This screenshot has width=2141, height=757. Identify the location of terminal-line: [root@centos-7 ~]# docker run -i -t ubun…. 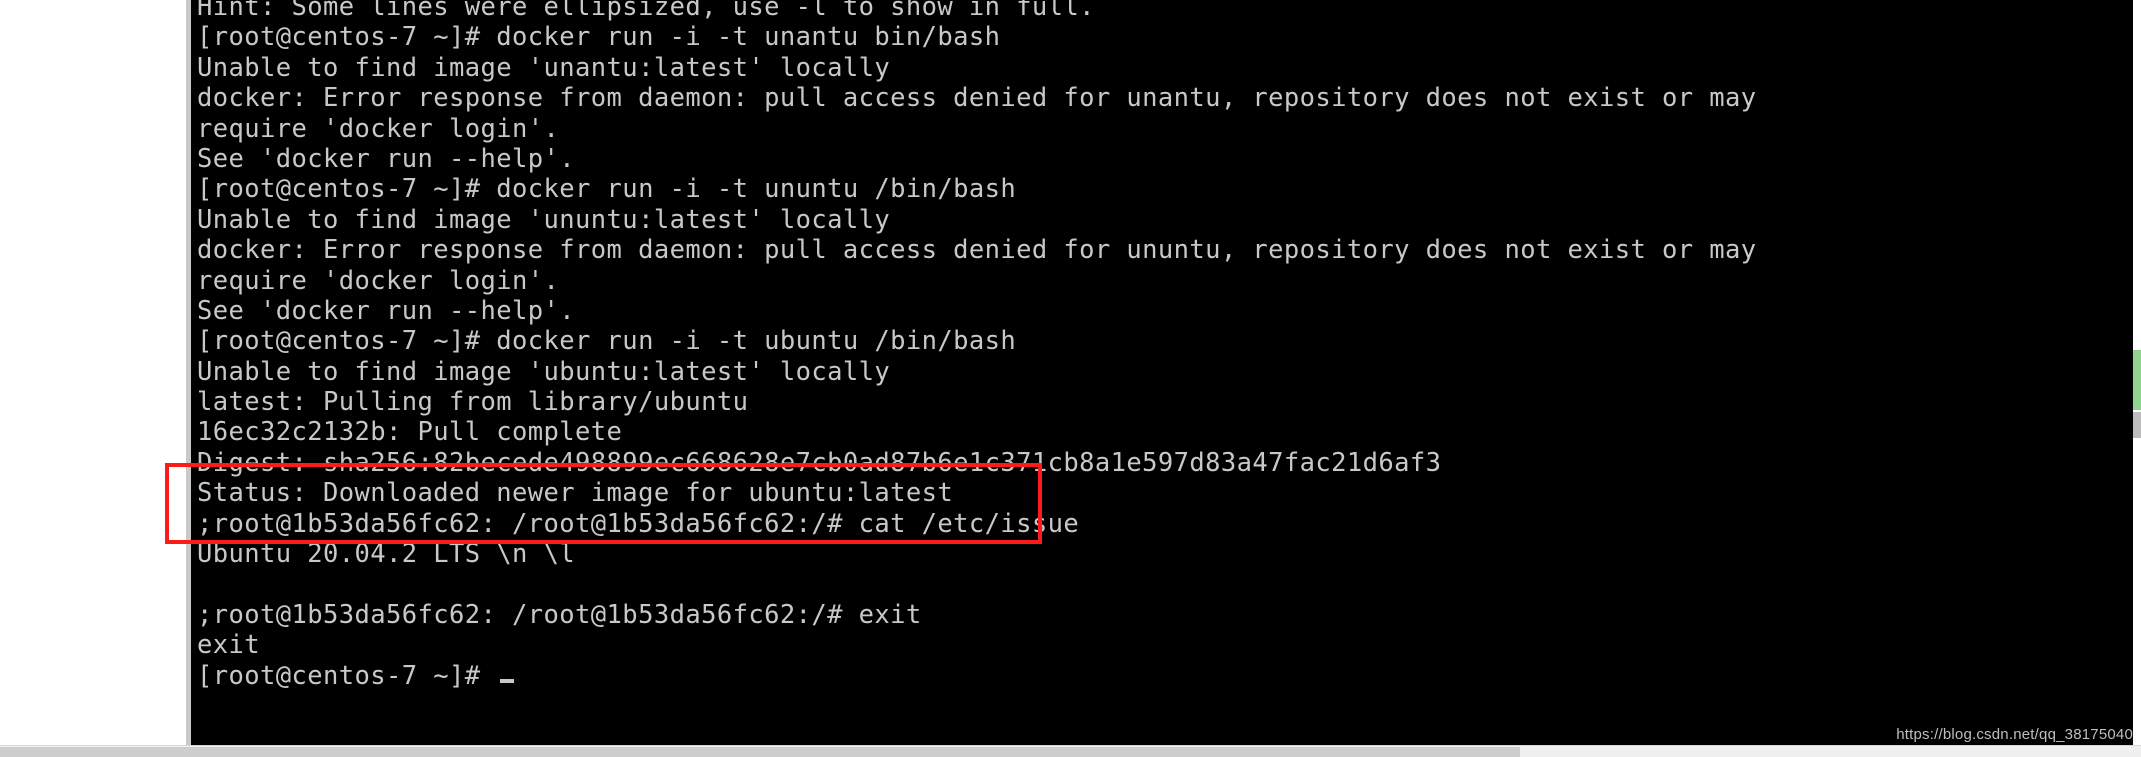
(607, 341).